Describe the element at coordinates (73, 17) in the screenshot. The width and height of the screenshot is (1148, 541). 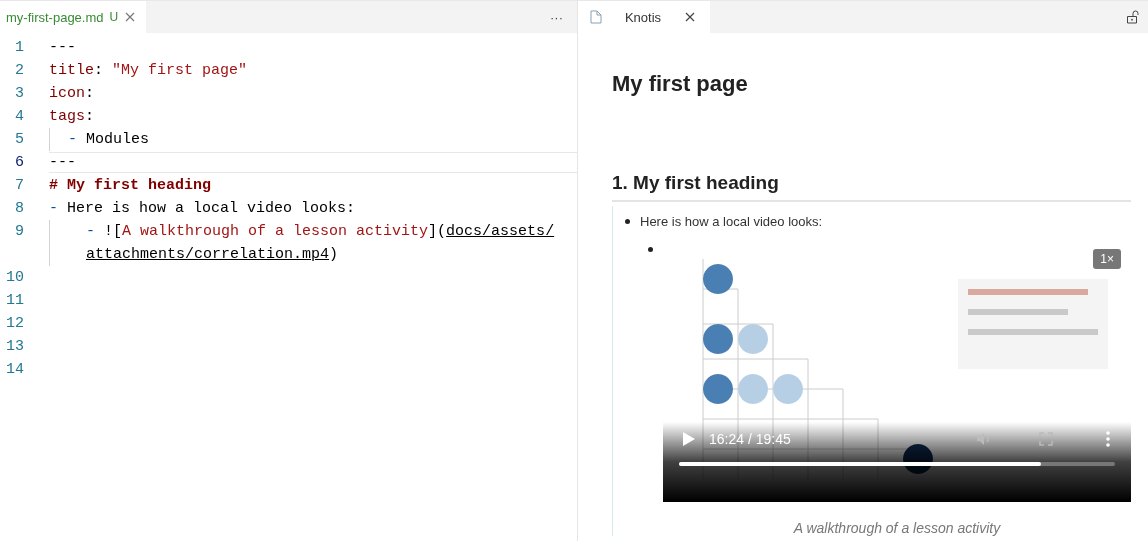
I see `file-tab: my-first-page.md U` at that location.